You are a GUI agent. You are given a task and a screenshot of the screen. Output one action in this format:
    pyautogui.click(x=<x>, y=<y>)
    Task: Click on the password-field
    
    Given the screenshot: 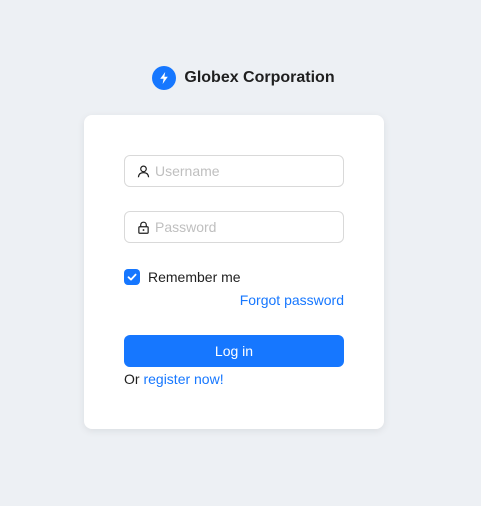 What is the action you would take?
    pyautogui.click(x=234, y=227)
    